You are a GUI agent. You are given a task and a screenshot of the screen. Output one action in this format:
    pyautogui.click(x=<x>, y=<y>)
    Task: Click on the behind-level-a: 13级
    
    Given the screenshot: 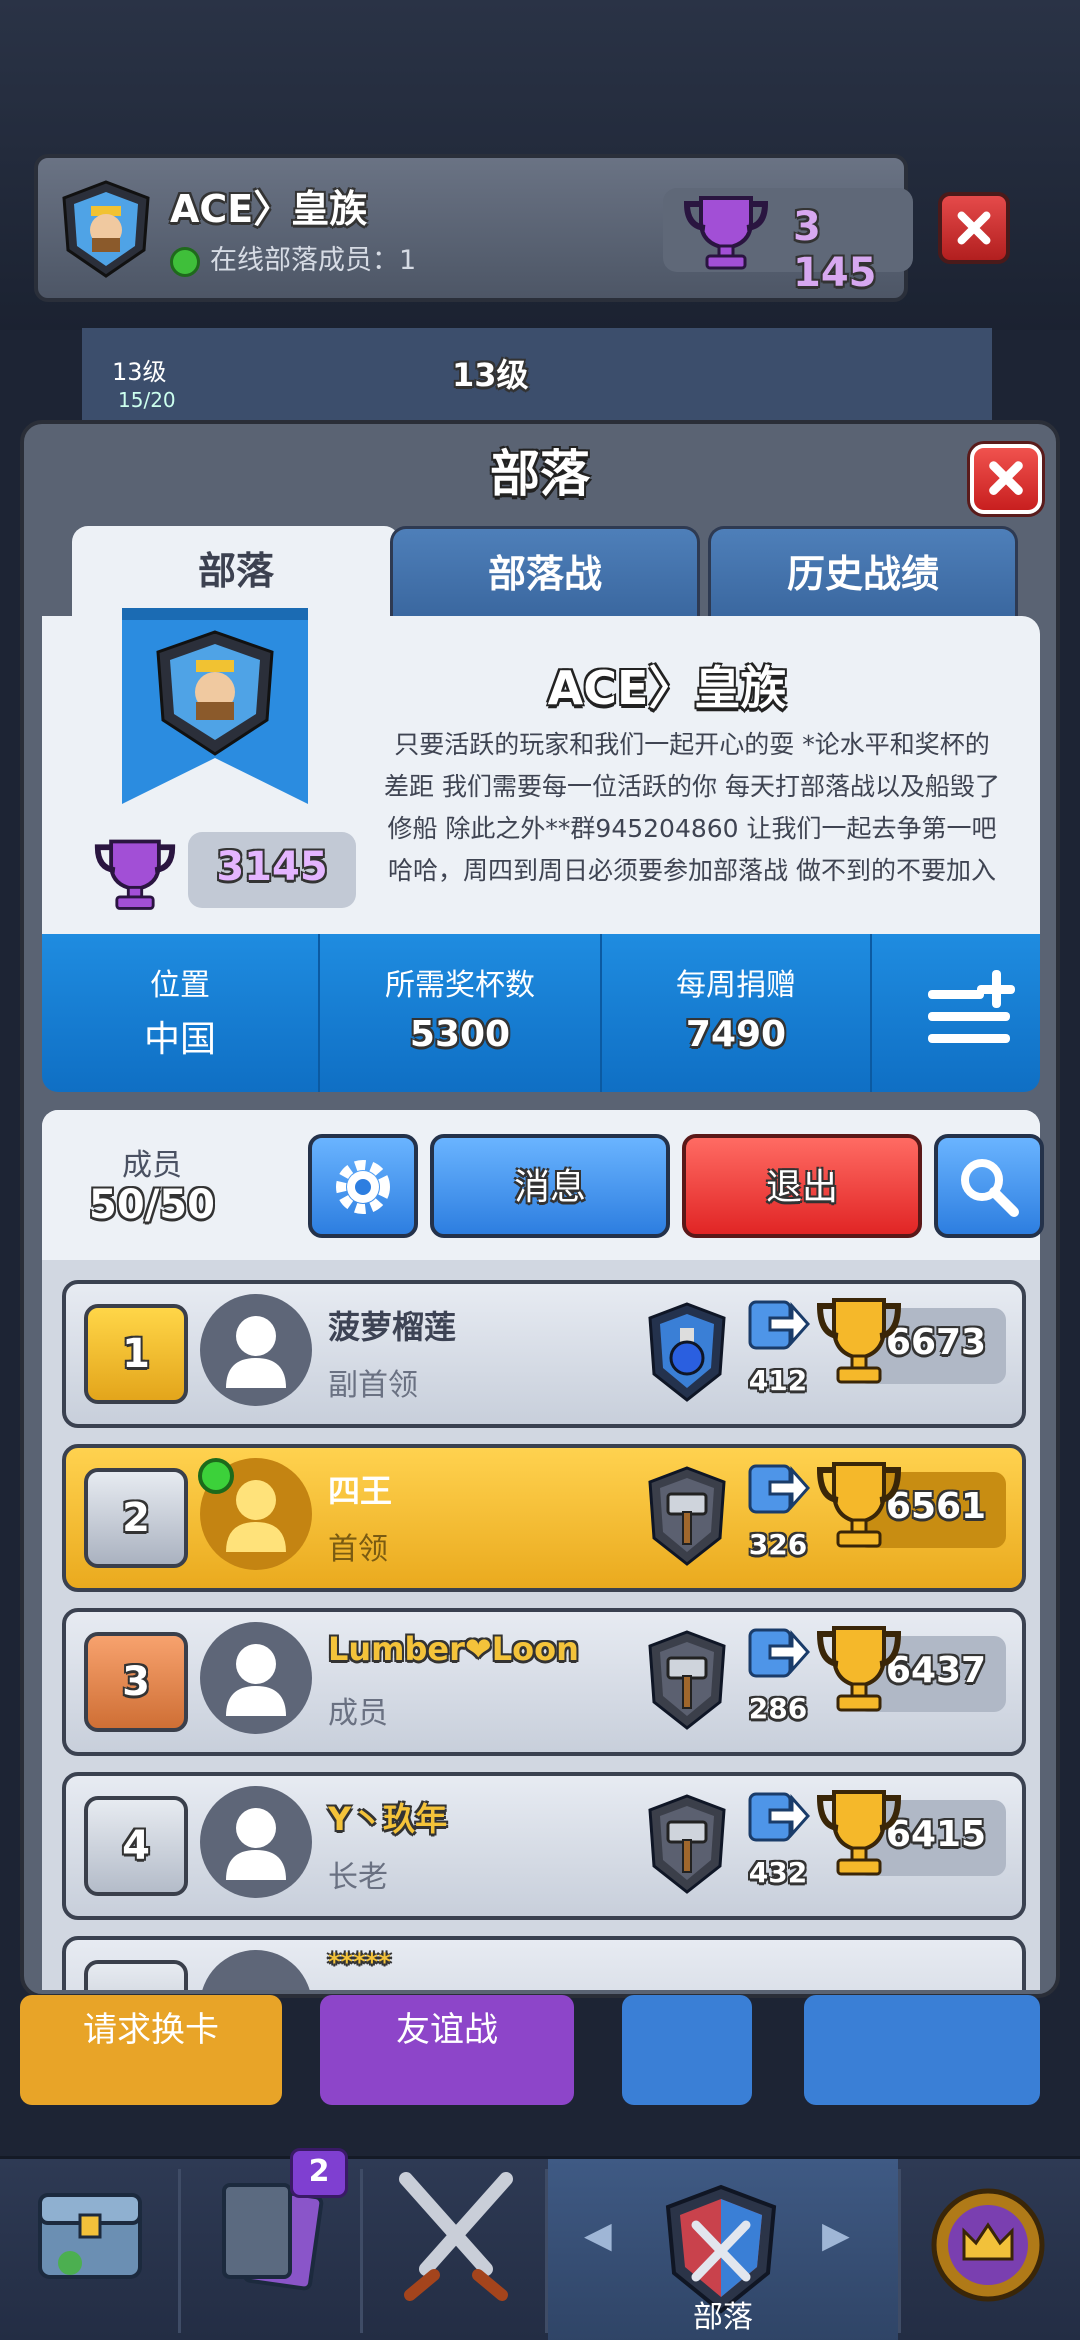 What is the action you would take?
    pyautogui.click(x=139, y=372)
    